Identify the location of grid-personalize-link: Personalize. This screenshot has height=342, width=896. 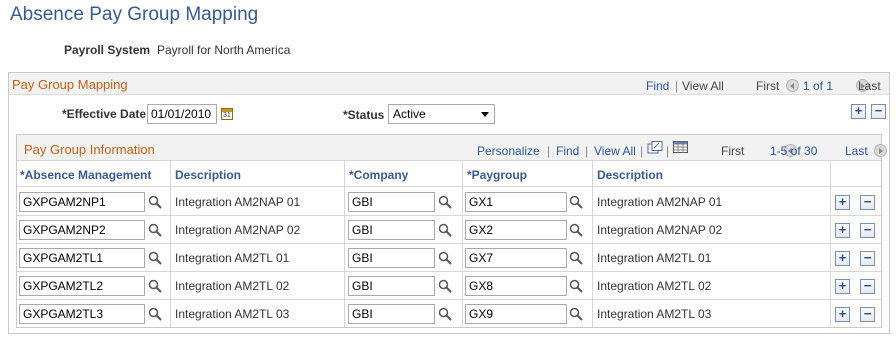
(508, 151).